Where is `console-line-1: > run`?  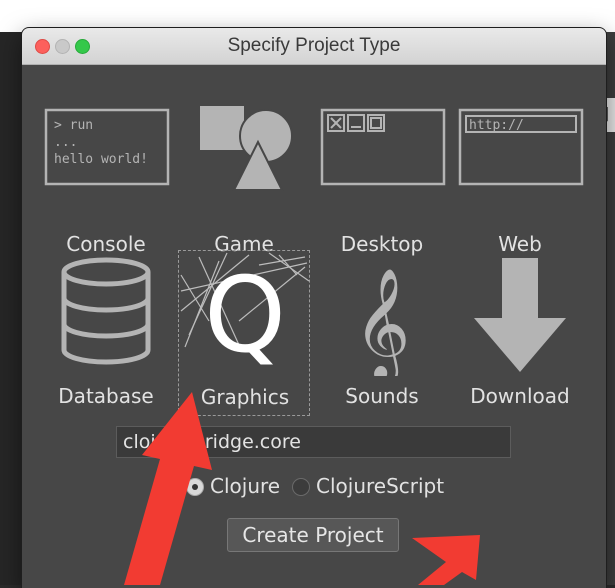 console-line-1: > run is located at coordinates (73, 125).